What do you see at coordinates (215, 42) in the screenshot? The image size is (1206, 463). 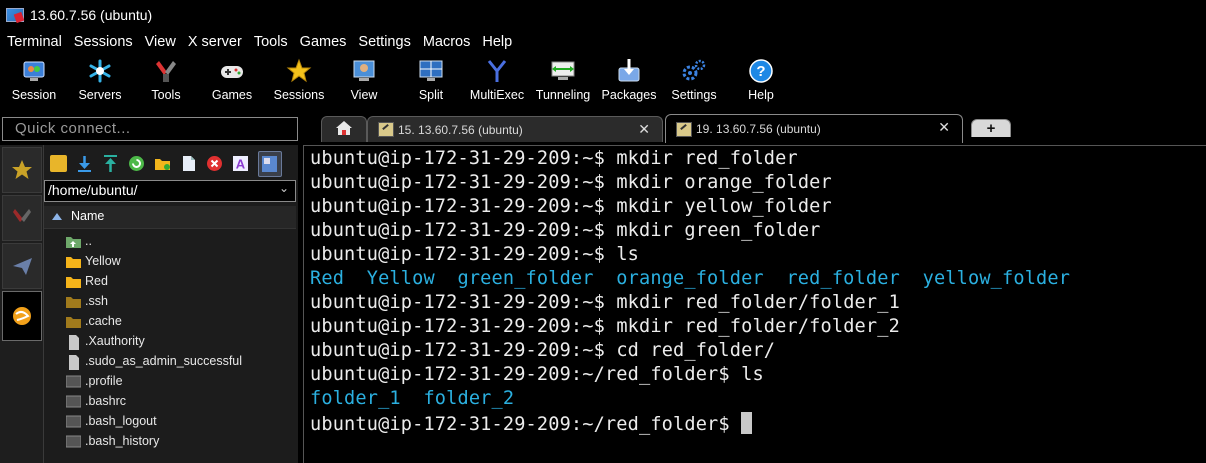 I see `menu-x-server: X server` at bounding box center [215, 42].